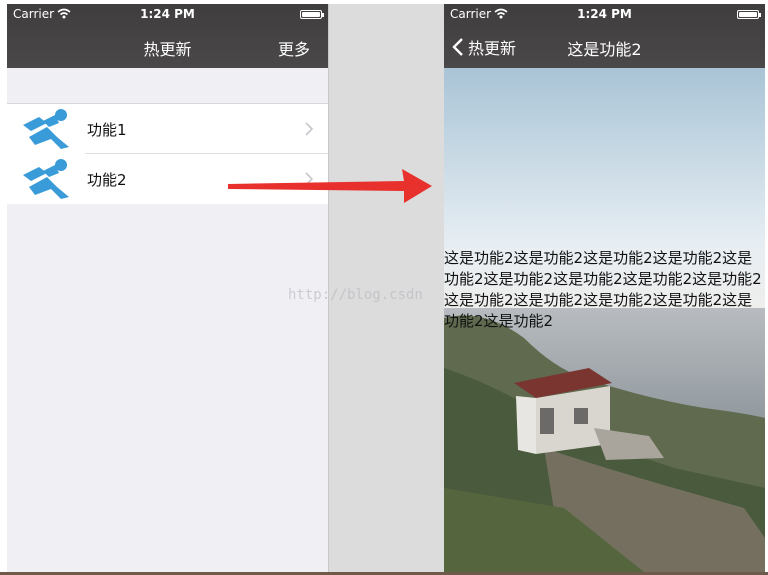 Image resolution: width=768 pixels, height=575 pixels. What do you see at coordinates (355, 295) in the screenshot?
I see `watermark: http://blog.csdn` at bounding box center [355, 295].